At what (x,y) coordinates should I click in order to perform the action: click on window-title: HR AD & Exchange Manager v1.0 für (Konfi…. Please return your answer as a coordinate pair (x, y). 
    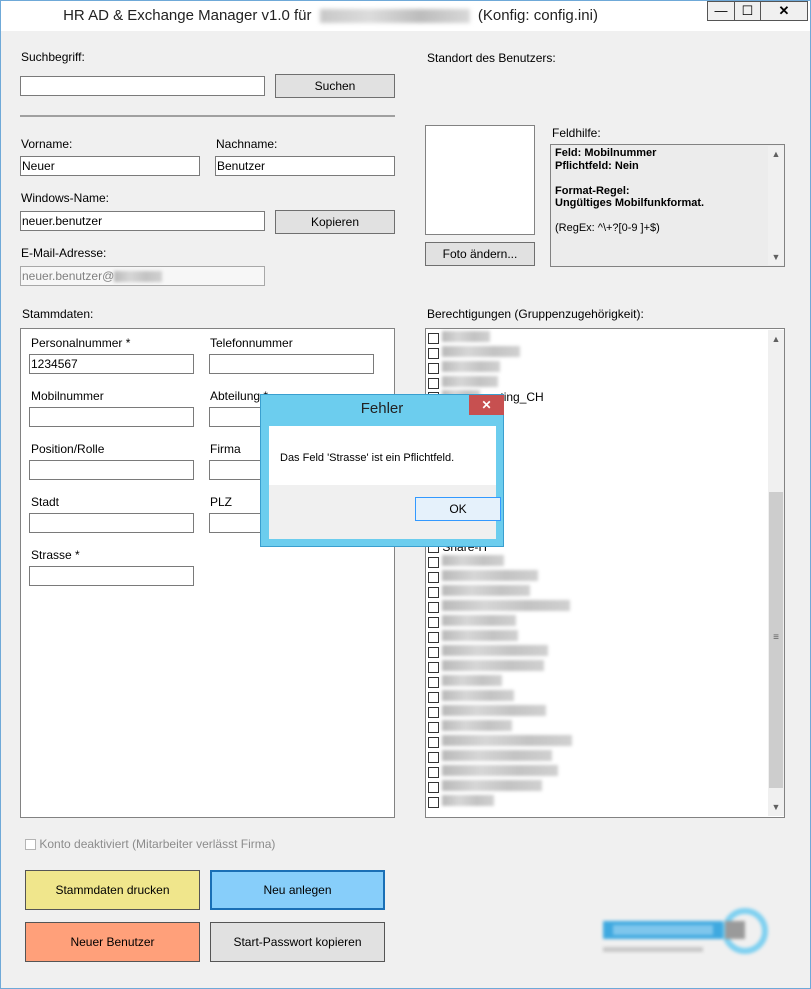
    Looking at the image, I should click on (330, 15).